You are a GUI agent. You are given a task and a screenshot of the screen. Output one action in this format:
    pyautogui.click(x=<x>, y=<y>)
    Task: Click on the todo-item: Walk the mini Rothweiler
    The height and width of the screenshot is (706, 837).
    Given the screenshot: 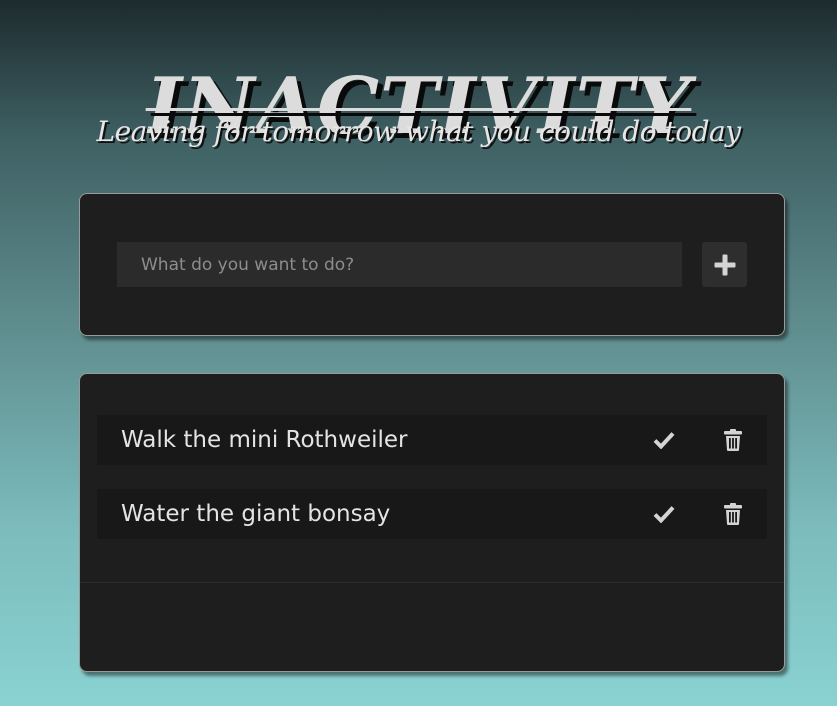 What is the action you would take?
    pyautogui.click(x=432, y=440)
    